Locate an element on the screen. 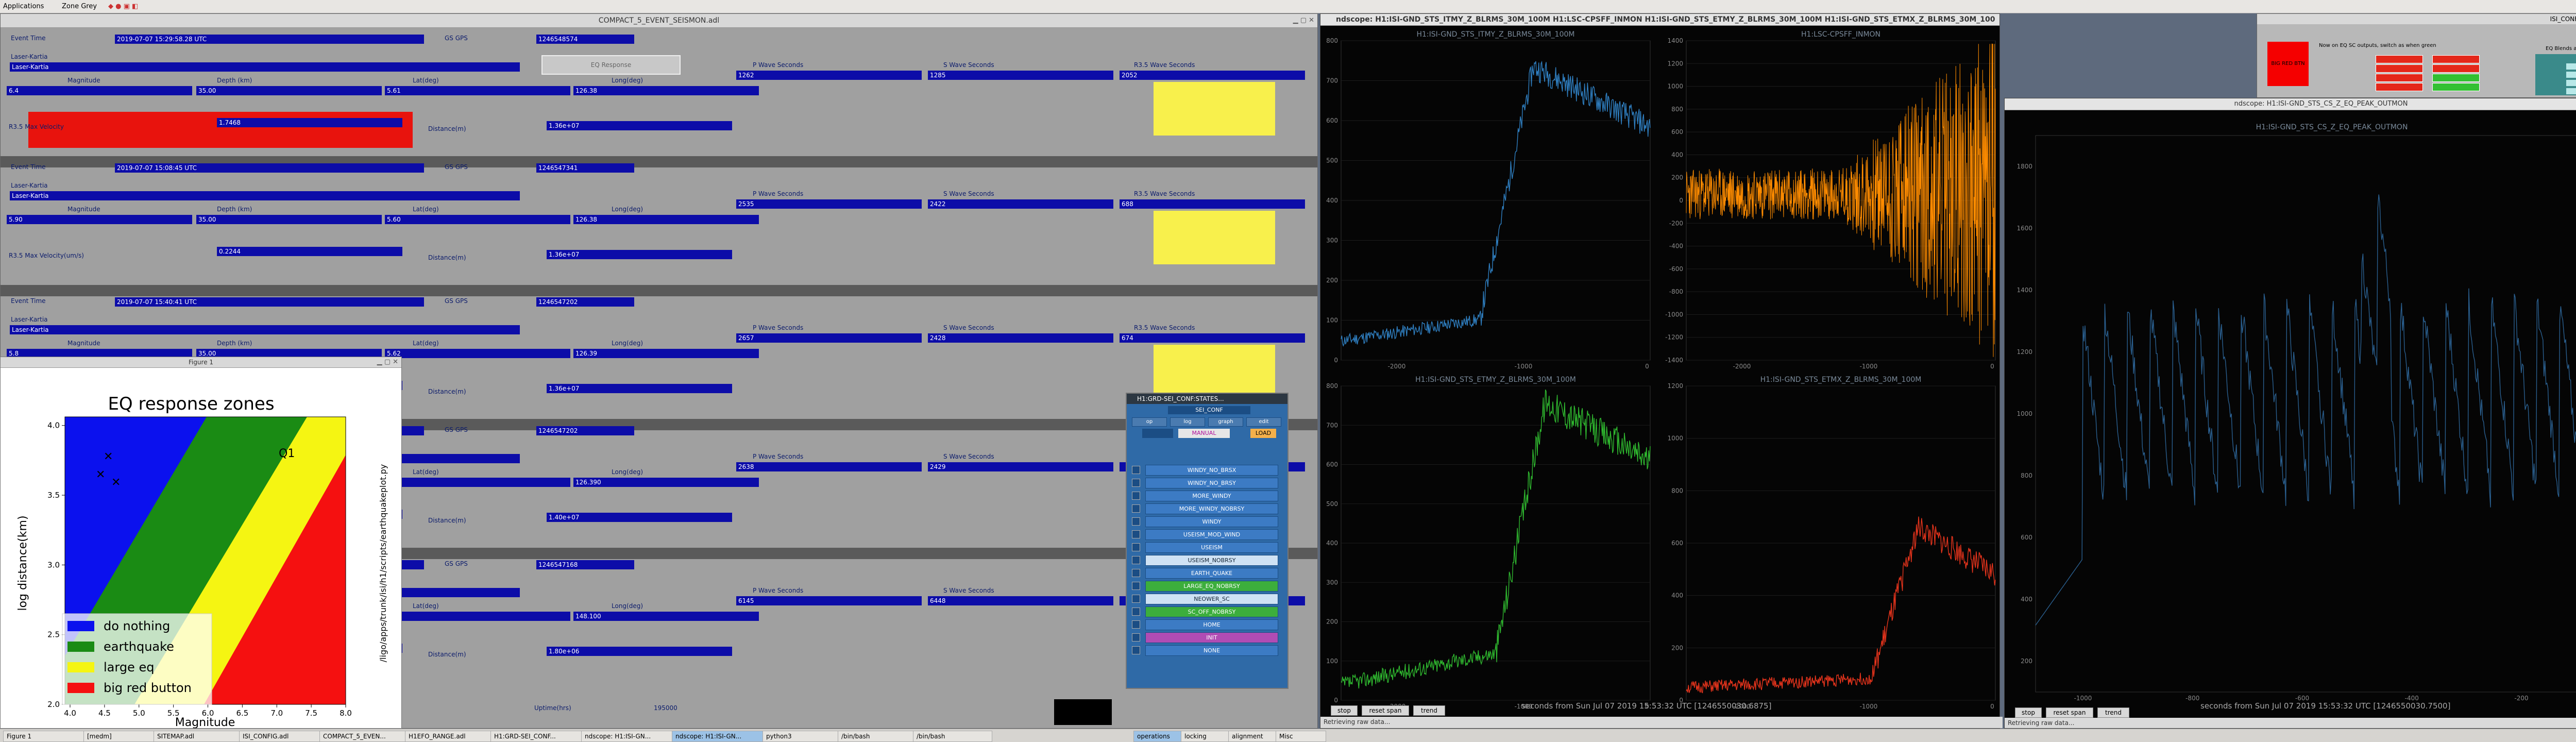 Image resolution: width=2576 pixels, height=742 pixels. latitude is located at coordinates (478, 616).